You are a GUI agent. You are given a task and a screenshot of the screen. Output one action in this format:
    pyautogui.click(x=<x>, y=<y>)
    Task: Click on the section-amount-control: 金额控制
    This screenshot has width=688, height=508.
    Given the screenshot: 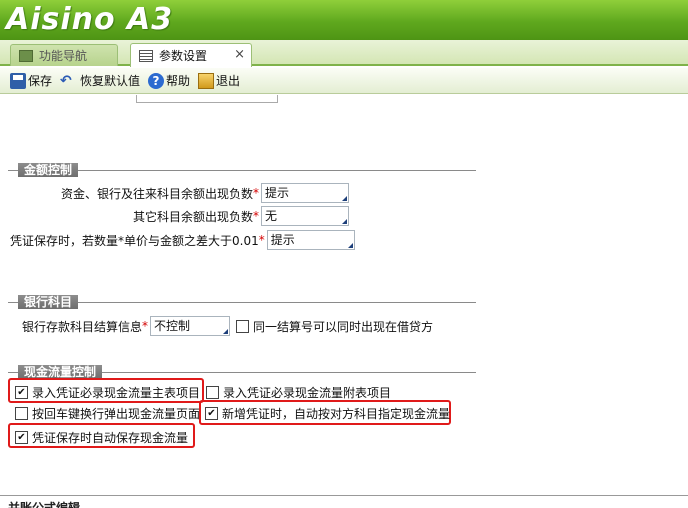 What is the action you would take?
    pyautogui.click(x=242, y=170)
    